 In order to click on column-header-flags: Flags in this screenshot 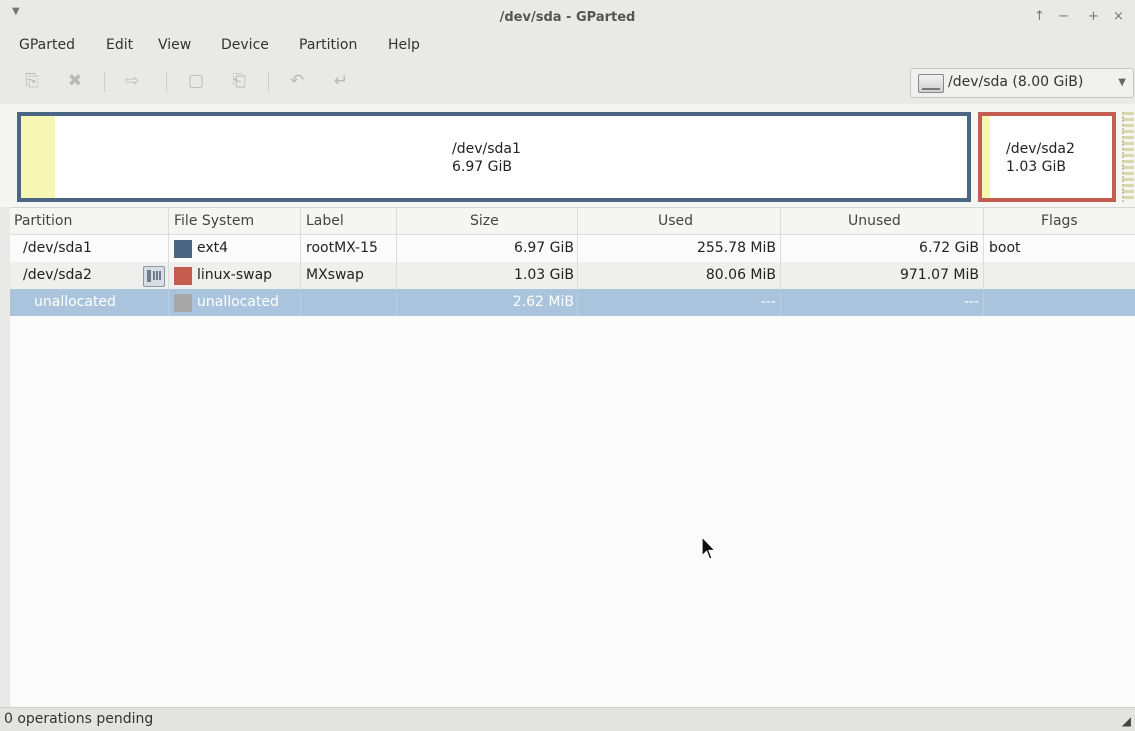, I will do `click(1059, 221)`.